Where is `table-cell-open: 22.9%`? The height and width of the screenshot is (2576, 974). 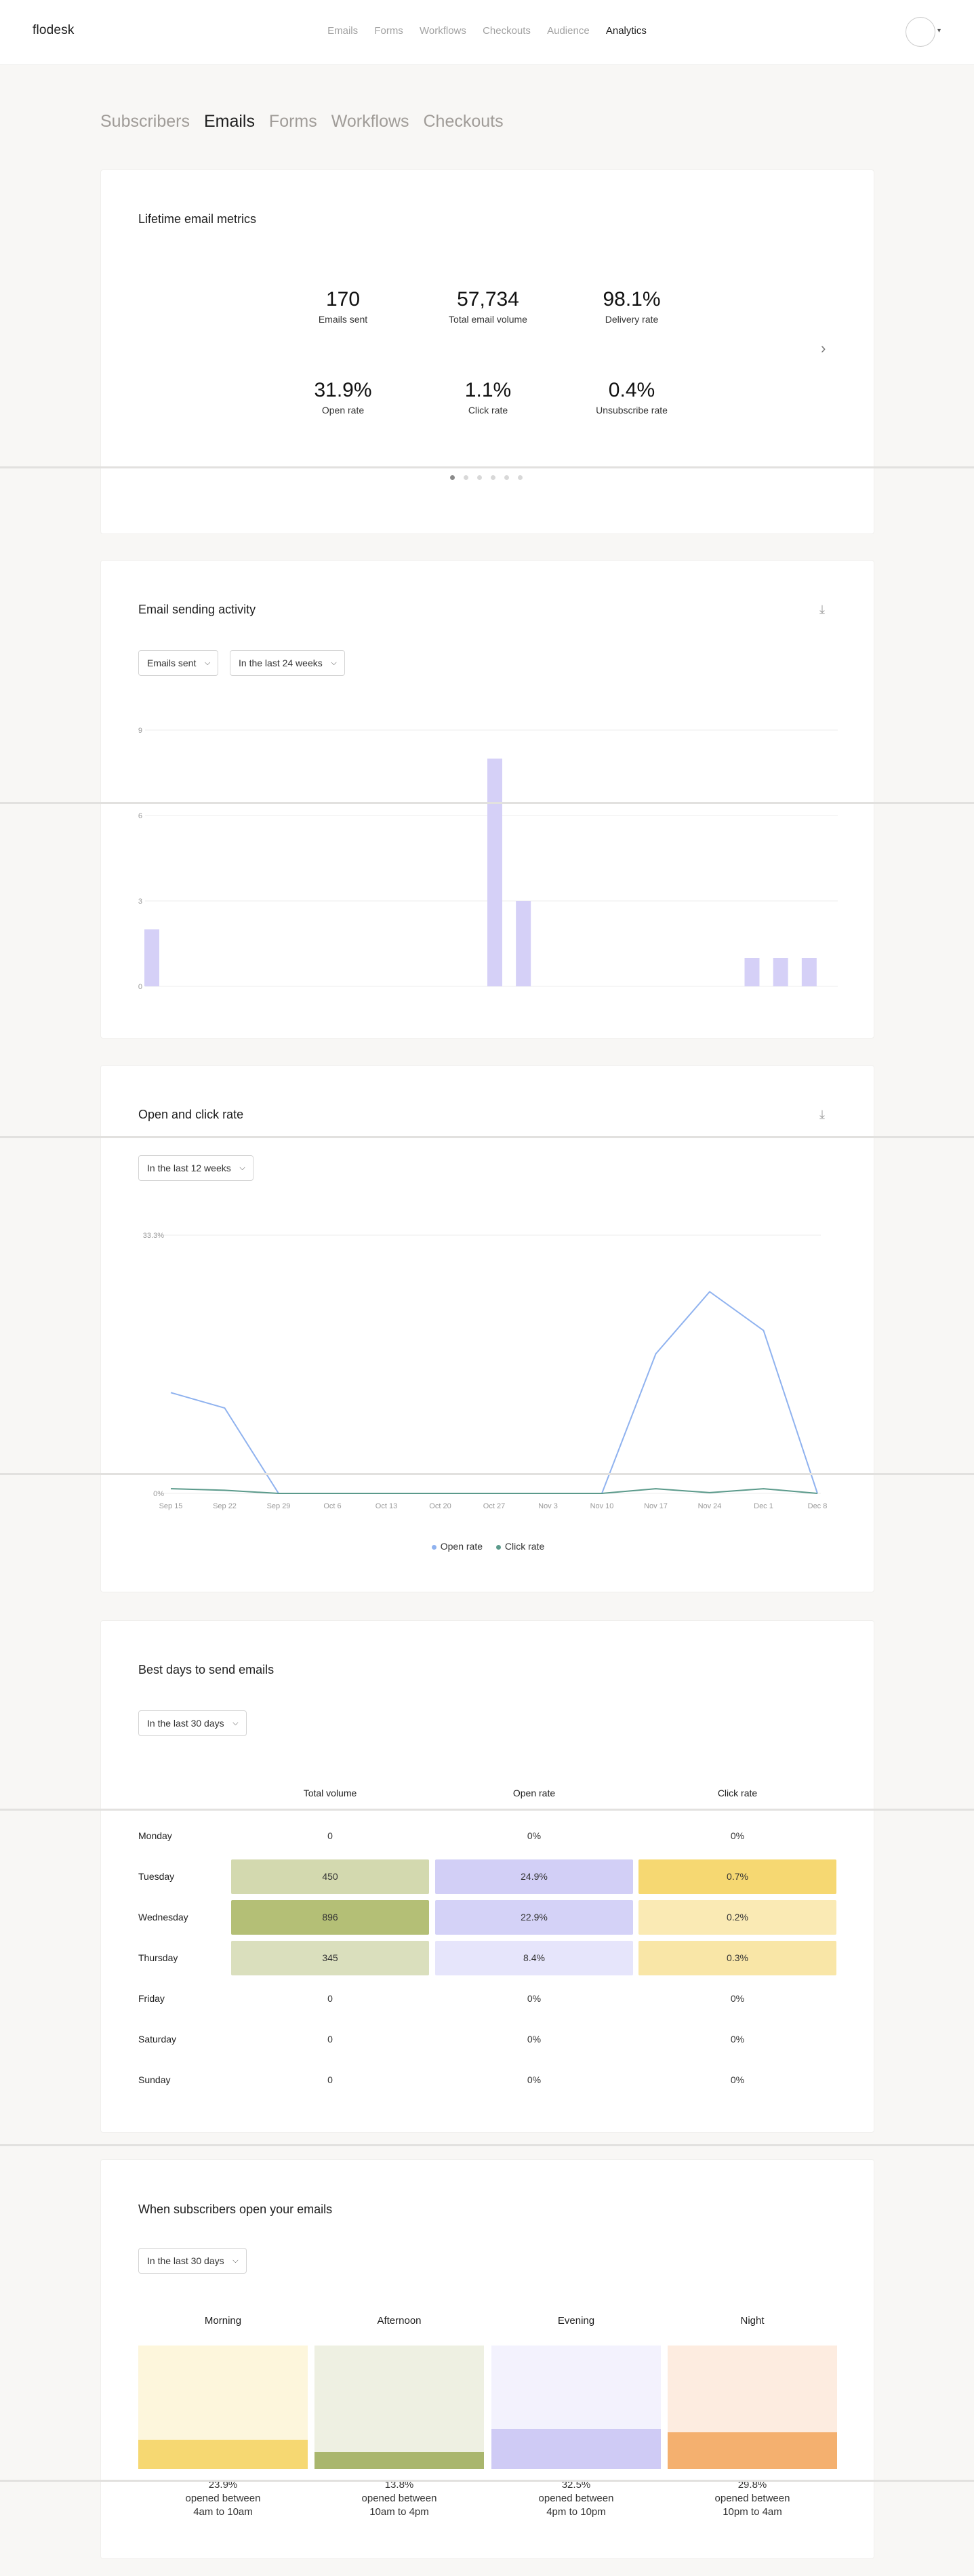
table-cell-open: 22.9% is located at coordinates (534, 1917).